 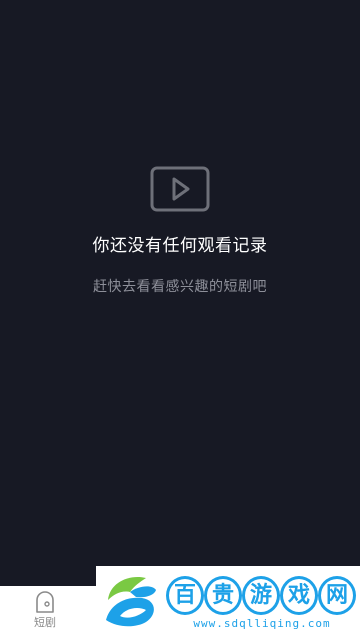 I want to click on watermark-char: 百, so click(x=185, y=595).